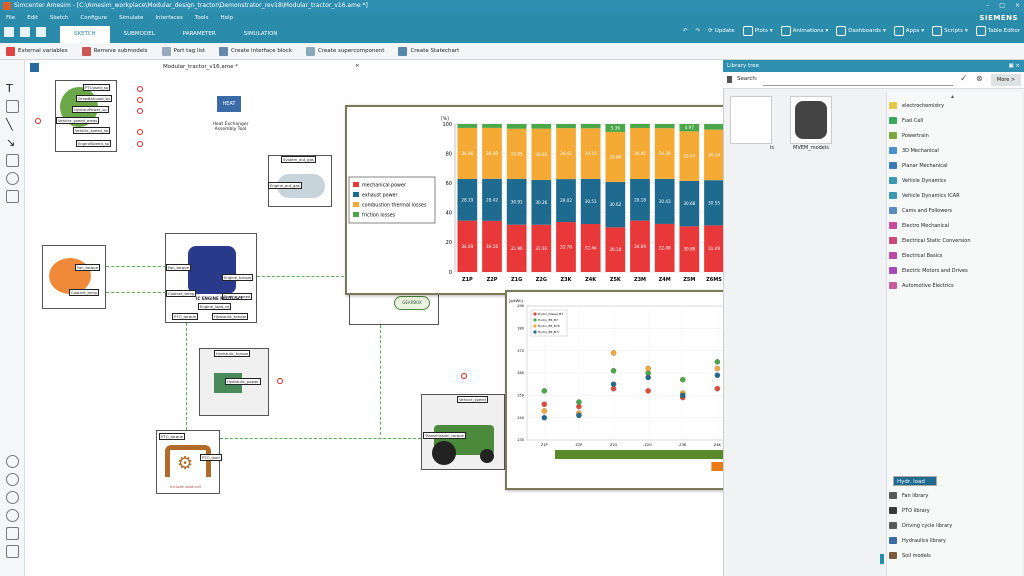  Describe the element at coordinates (987, 6) in the screenshot. I see `minimize-button: –` at that location.